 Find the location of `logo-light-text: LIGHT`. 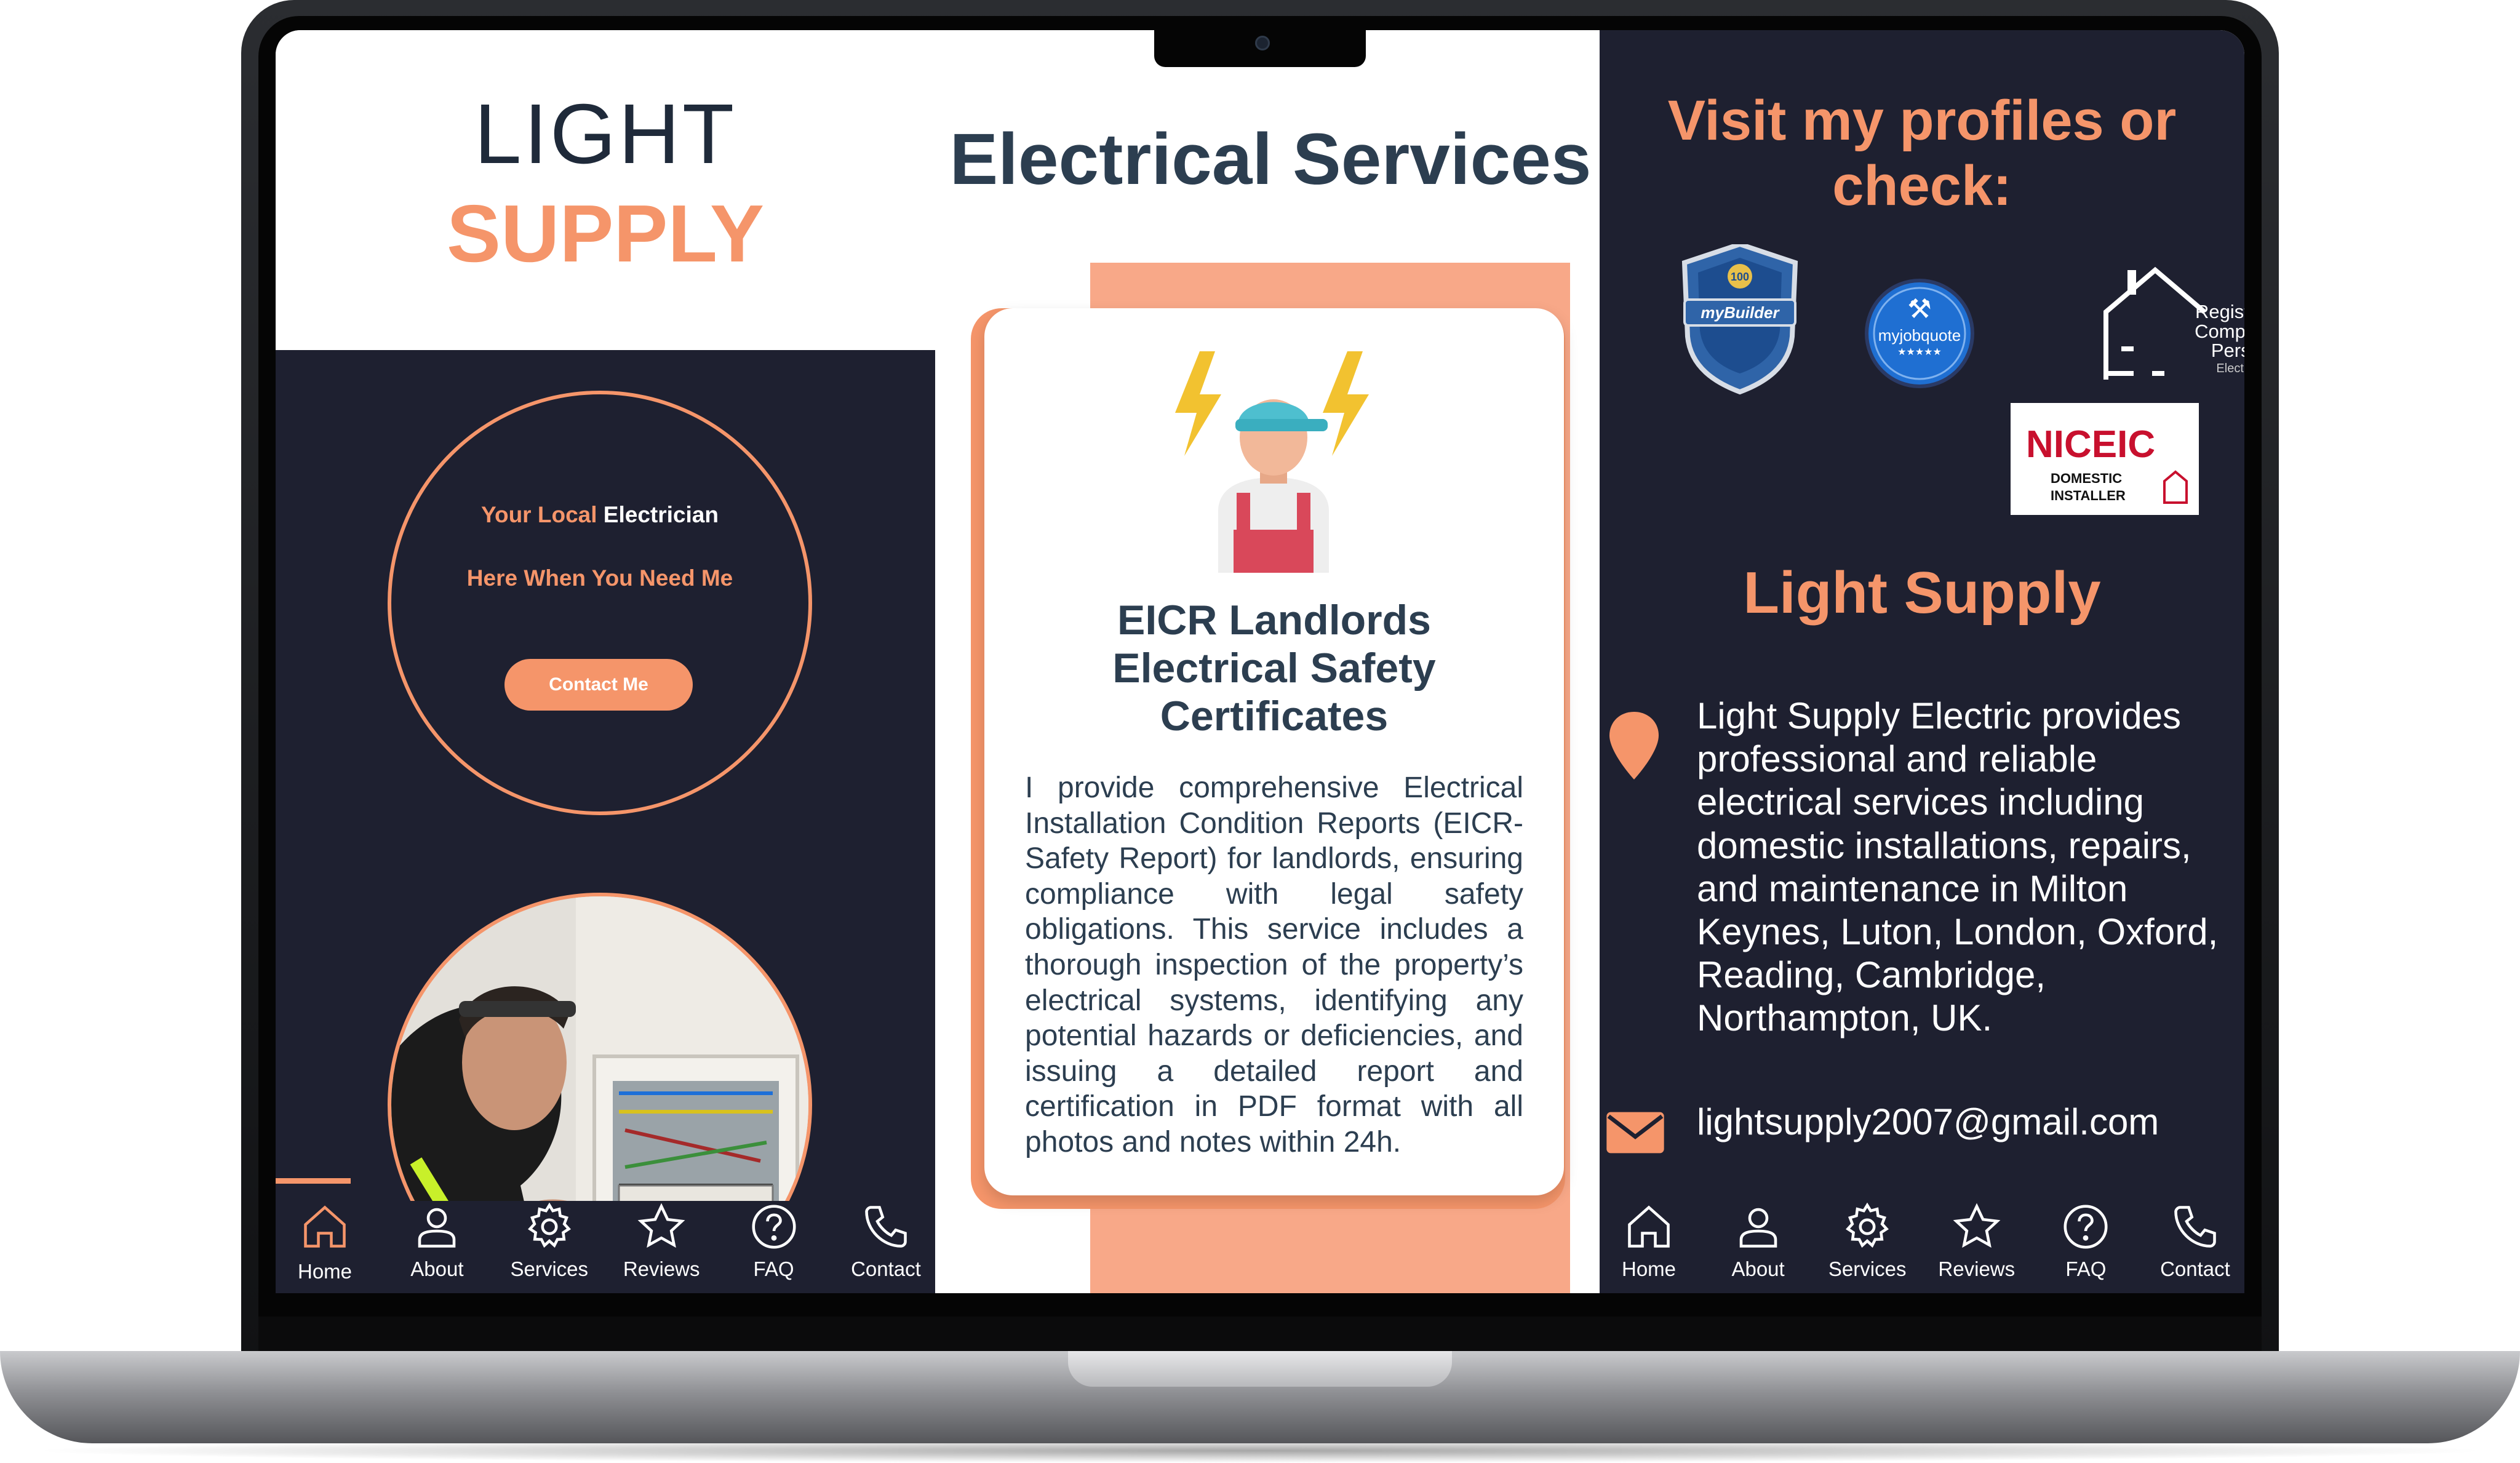

logo-light-text: LIGHT is located at coordinates (605, 134).